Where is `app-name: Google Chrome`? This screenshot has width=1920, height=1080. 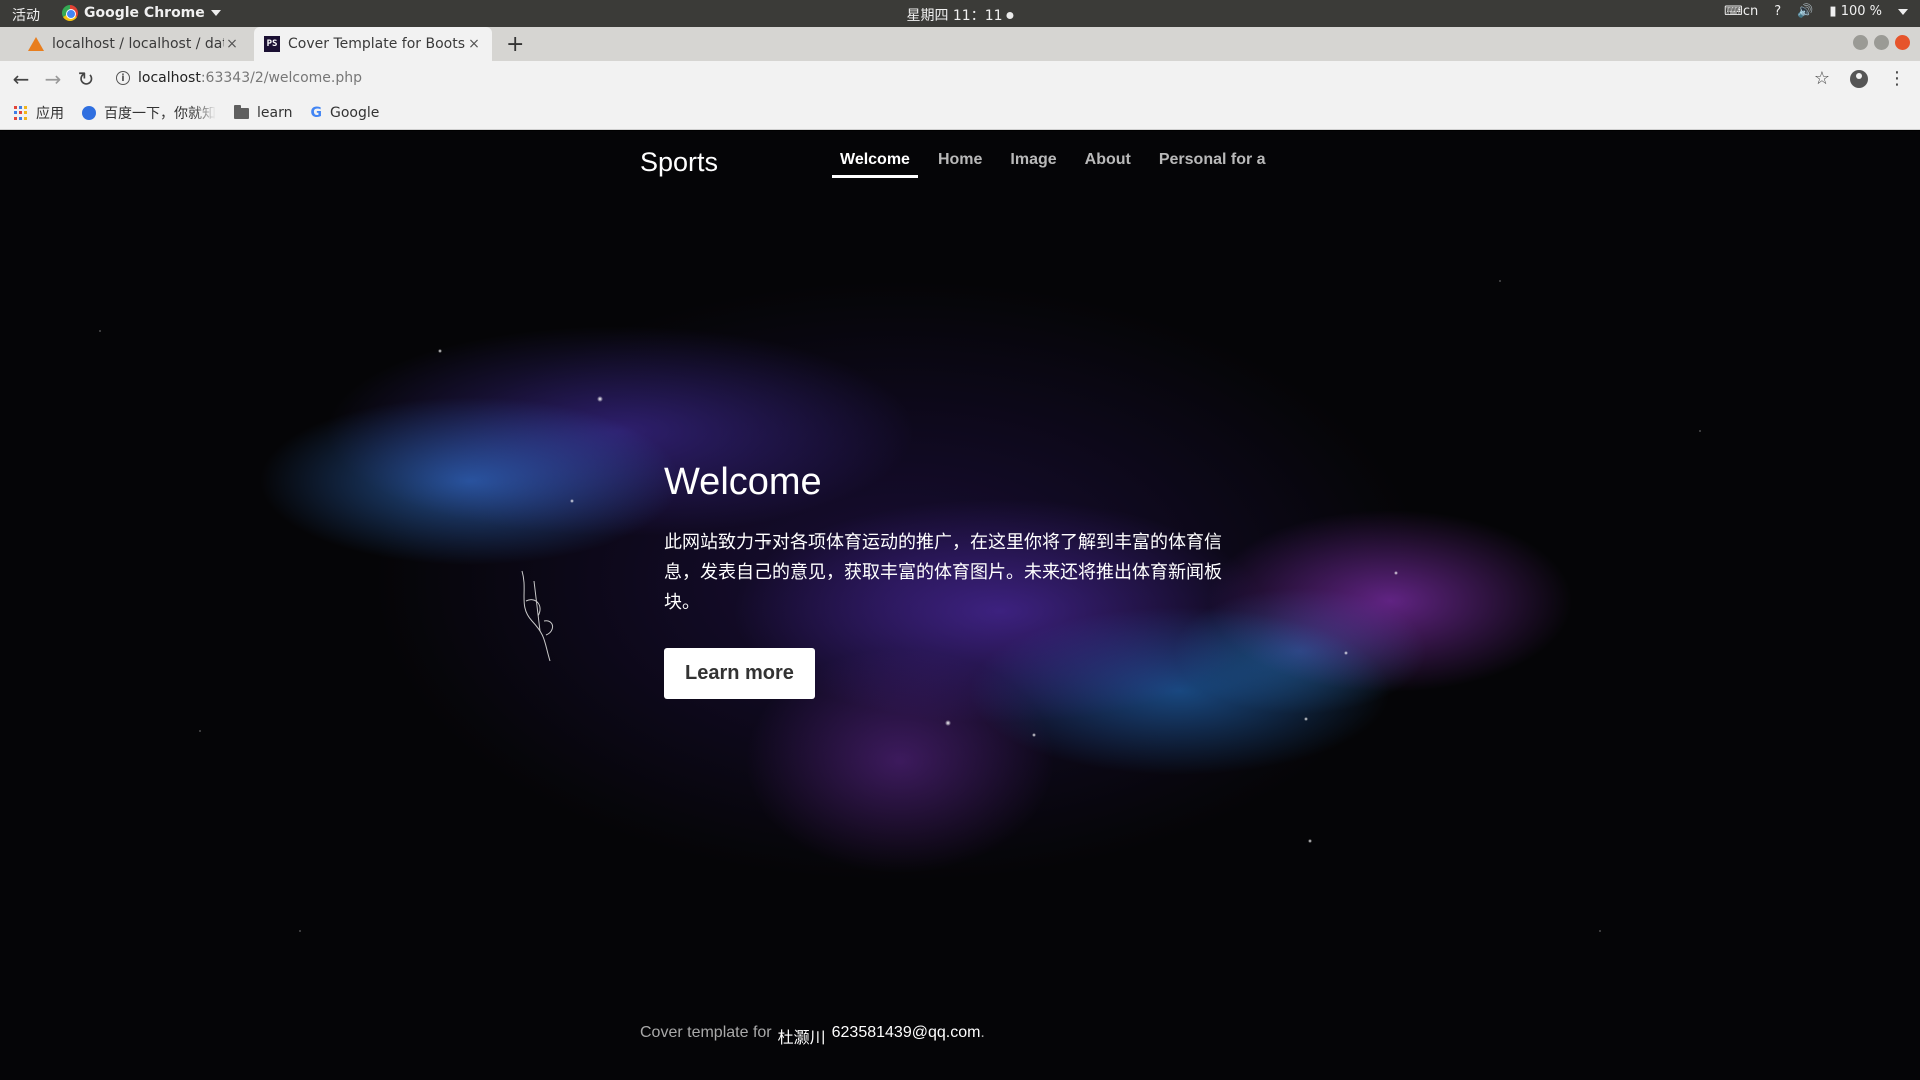 app-name: Google Chrome is located at coordinates (144, 13).